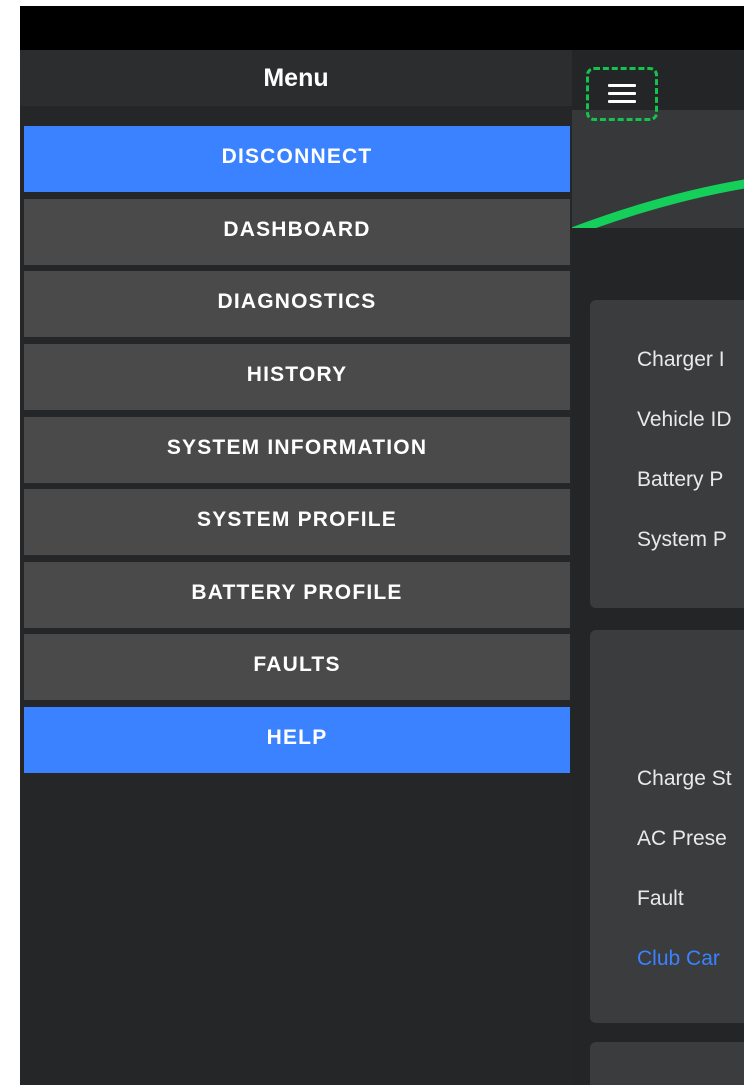 The width and height of the screenshot is (744, 1085). I want to click on menu-item-disconnect: DISCONNECT, so click(297, 159).